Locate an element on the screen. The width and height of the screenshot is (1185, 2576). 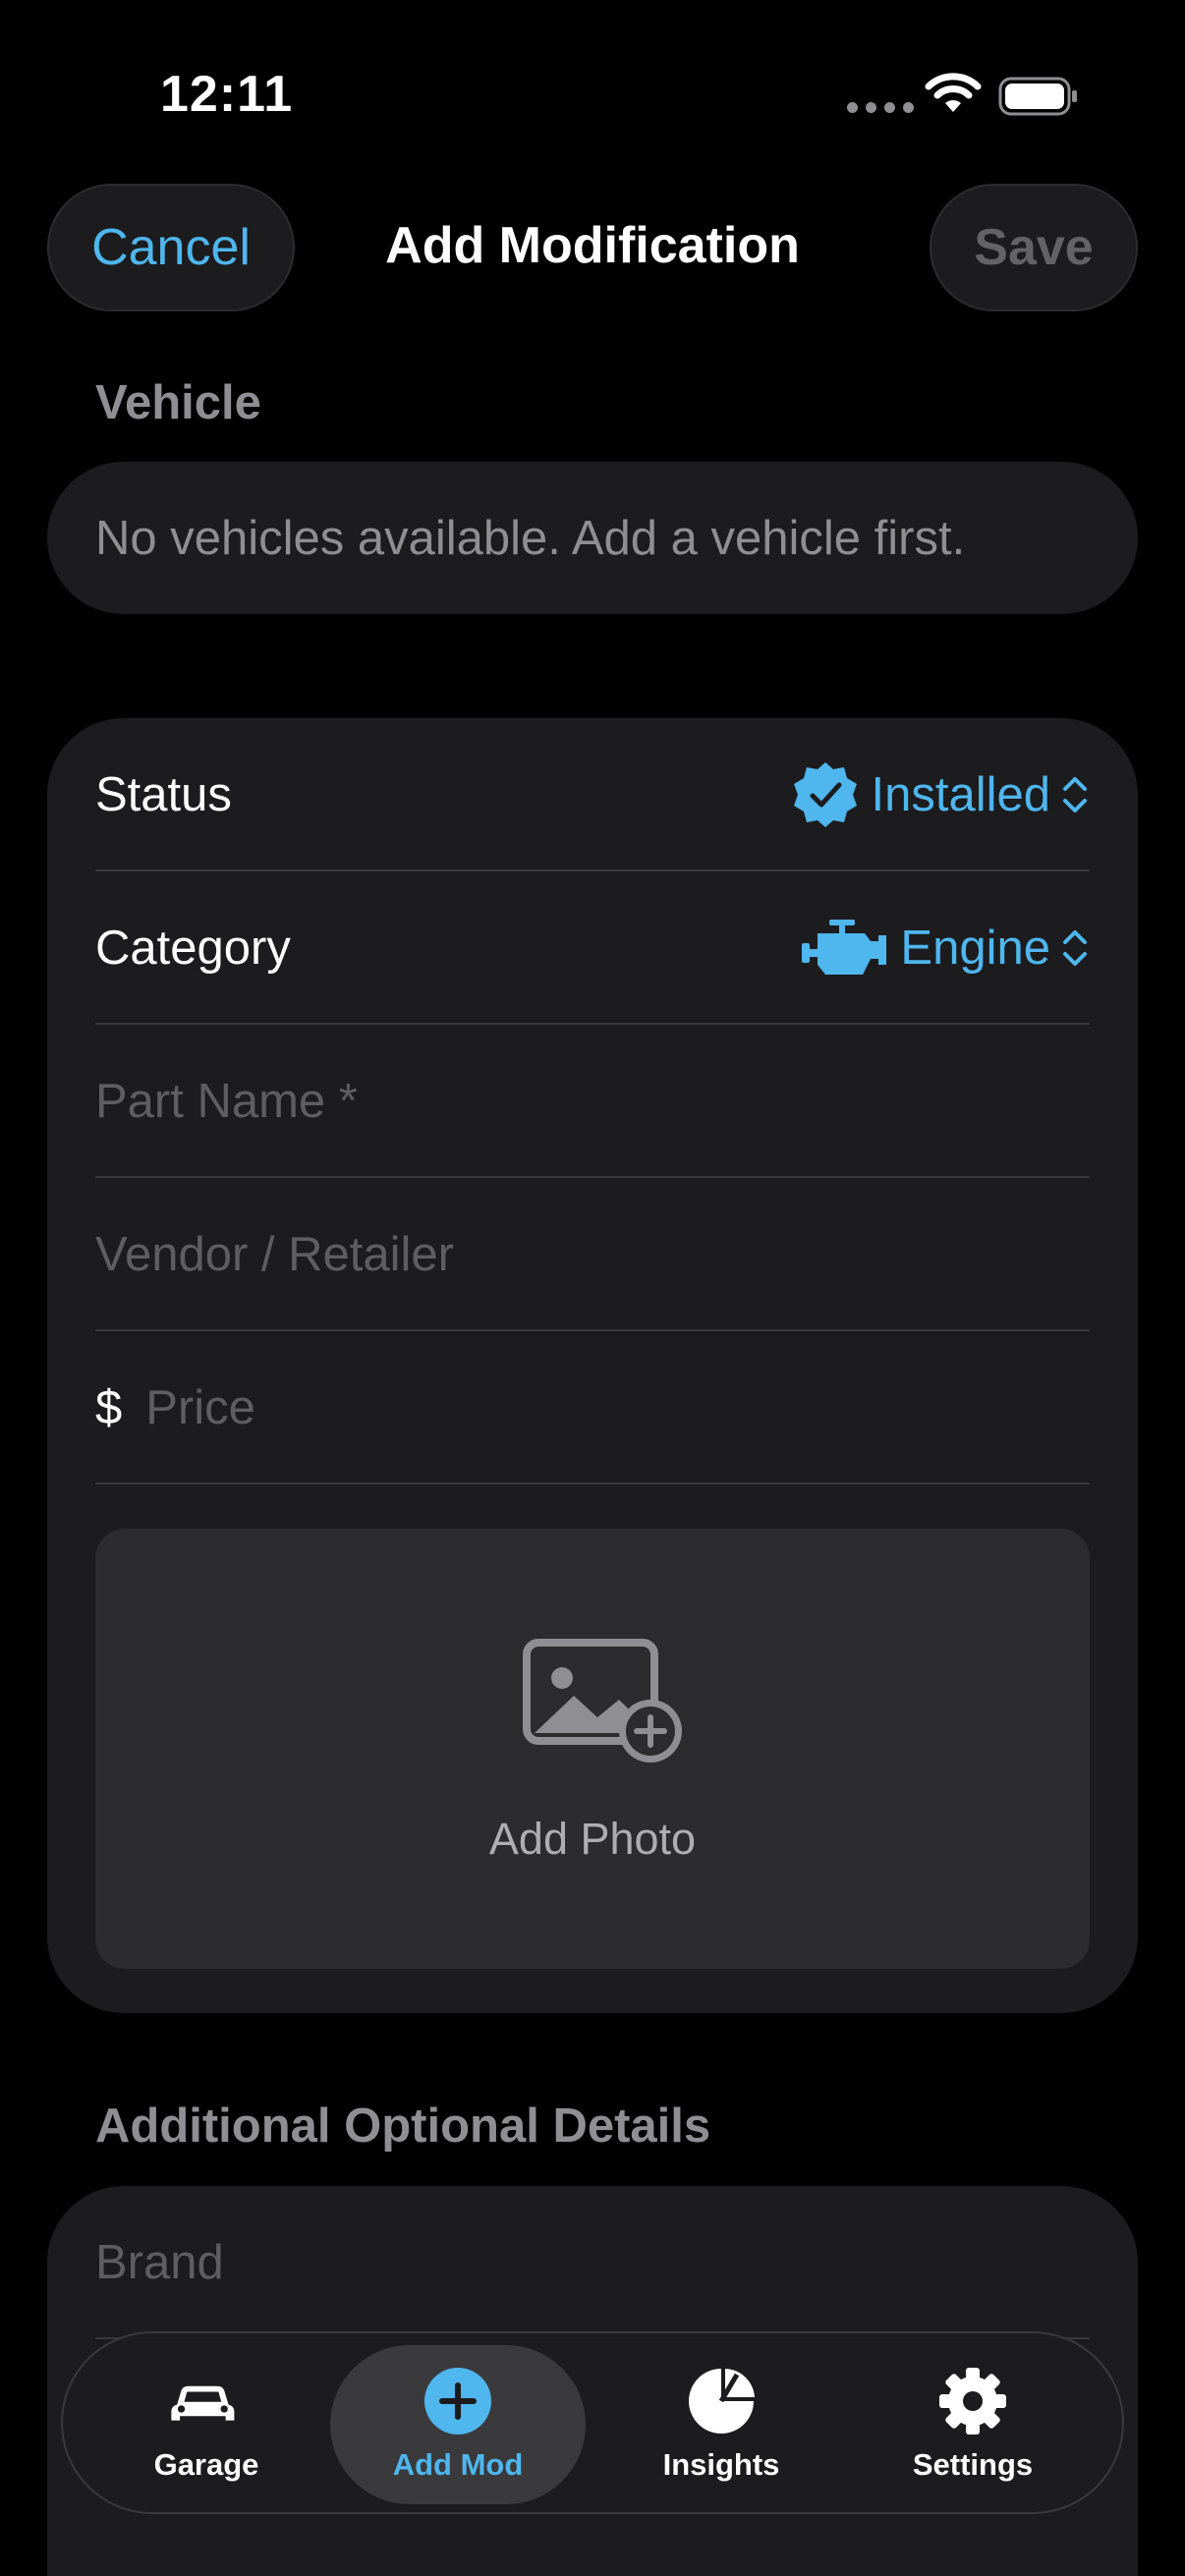
tab-settings: Settings is located at coordinates (973, 2424).